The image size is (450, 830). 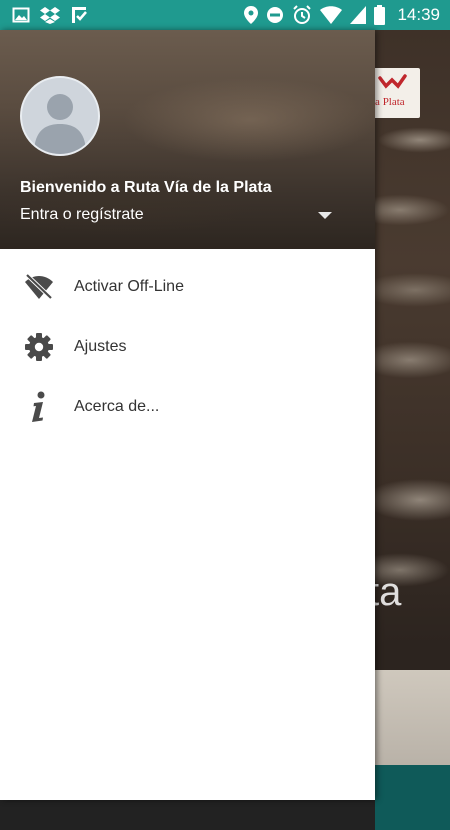 I want to click on account-dropdown-arrow-icon, so click(x=325, y=215).